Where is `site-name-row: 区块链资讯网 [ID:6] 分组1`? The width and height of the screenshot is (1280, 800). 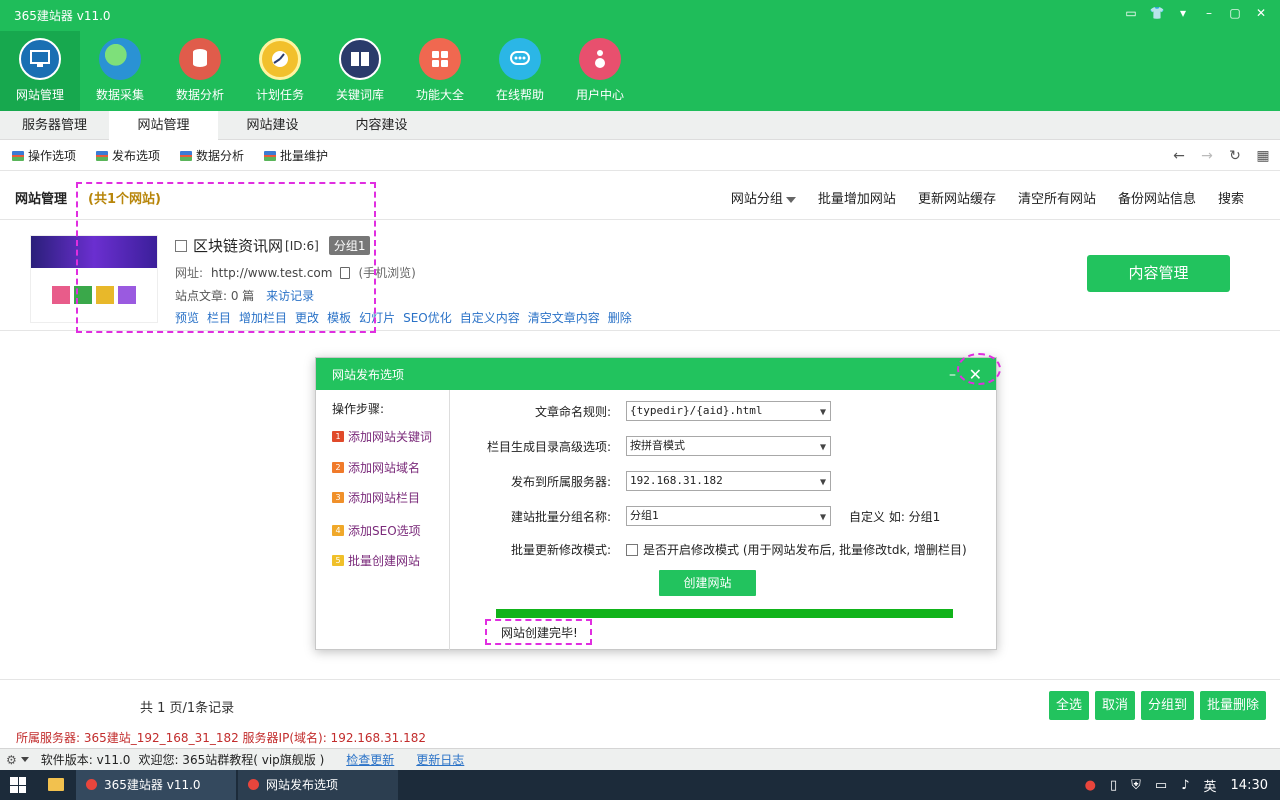 site-name-row: 区块链资讯网 [ID:6] 分组1 is located at coordinates (273, 245).